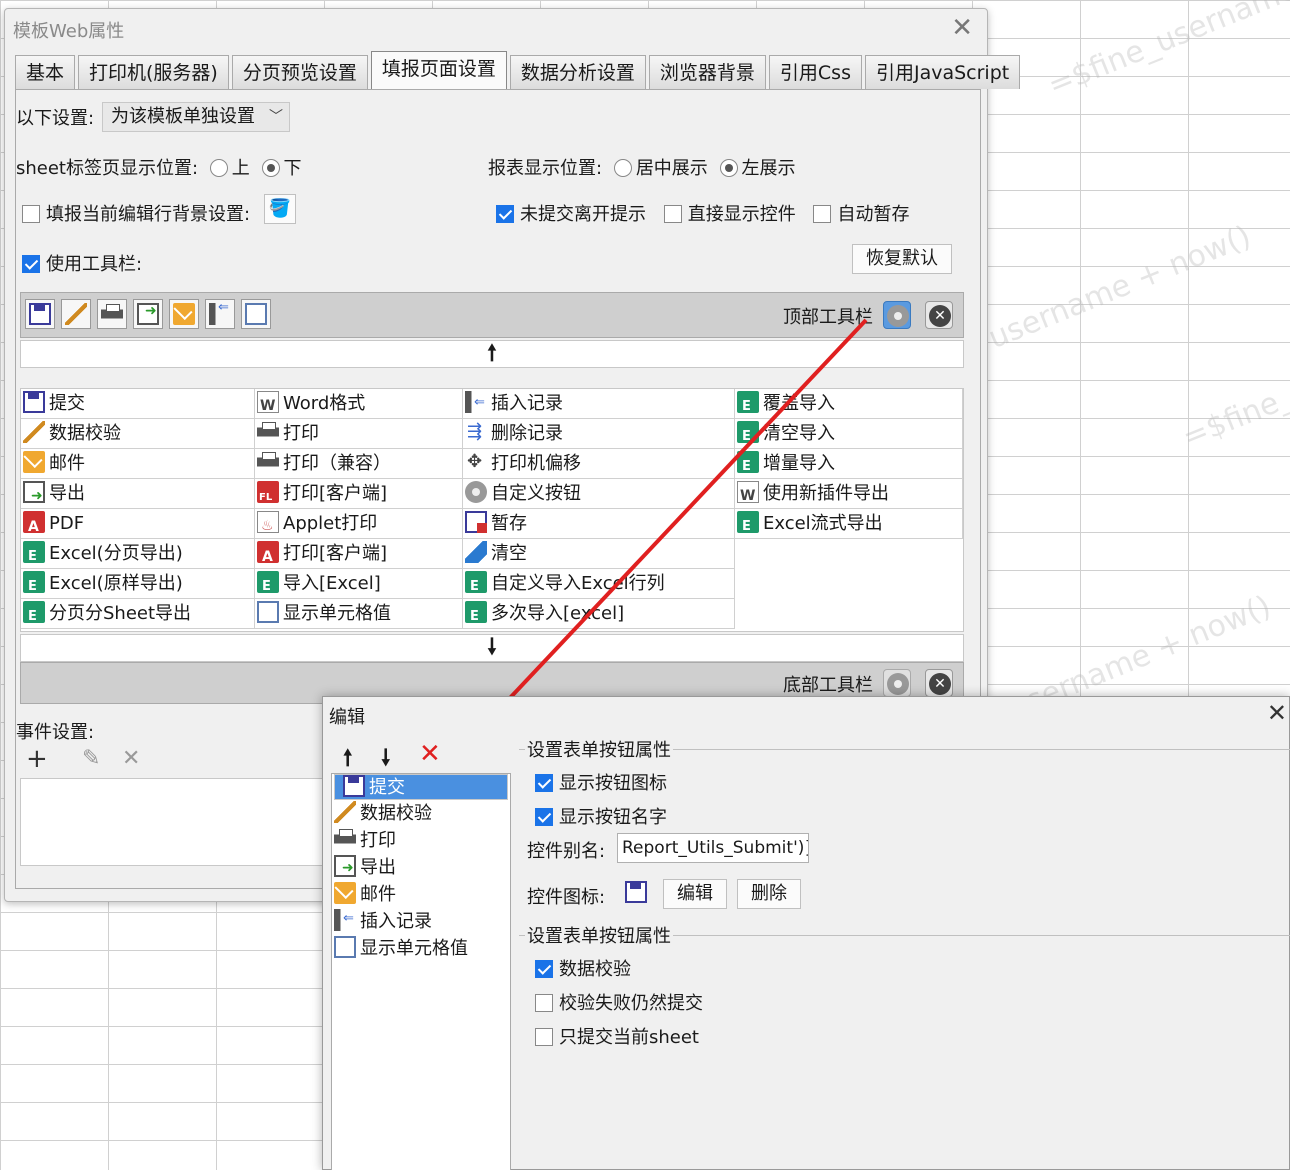 The image size is (1290, 1170). What do you see at coordinates (595, 969) in the screenshot?
I see `data-check-label: 数据校验` at bounding box center [595, 969].